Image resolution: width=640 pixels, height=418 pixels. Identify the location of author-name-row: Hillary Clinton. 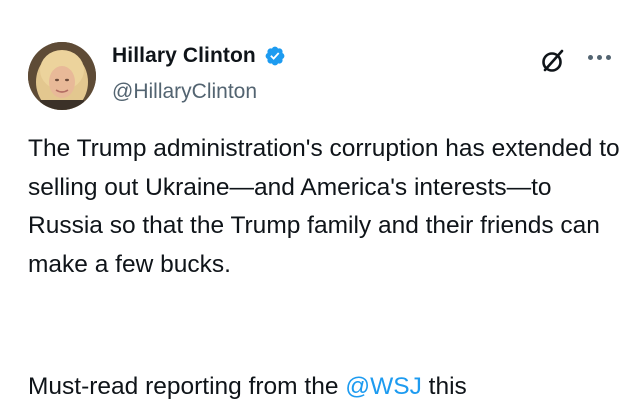
(199, 56).